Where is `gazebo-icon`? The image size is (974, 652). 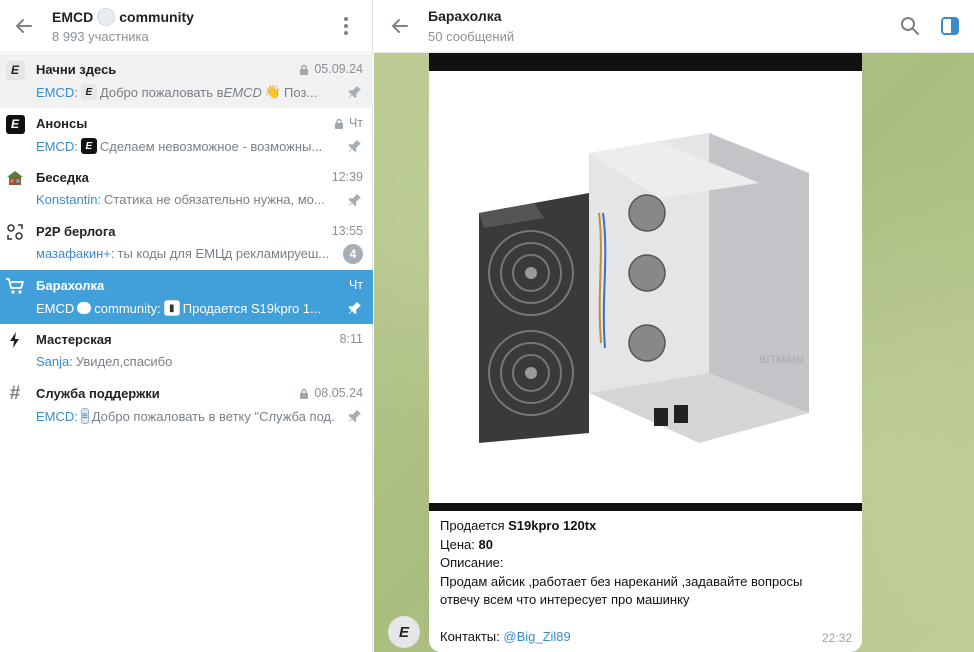 gazebo-icon is located at coordinates (15, 178).